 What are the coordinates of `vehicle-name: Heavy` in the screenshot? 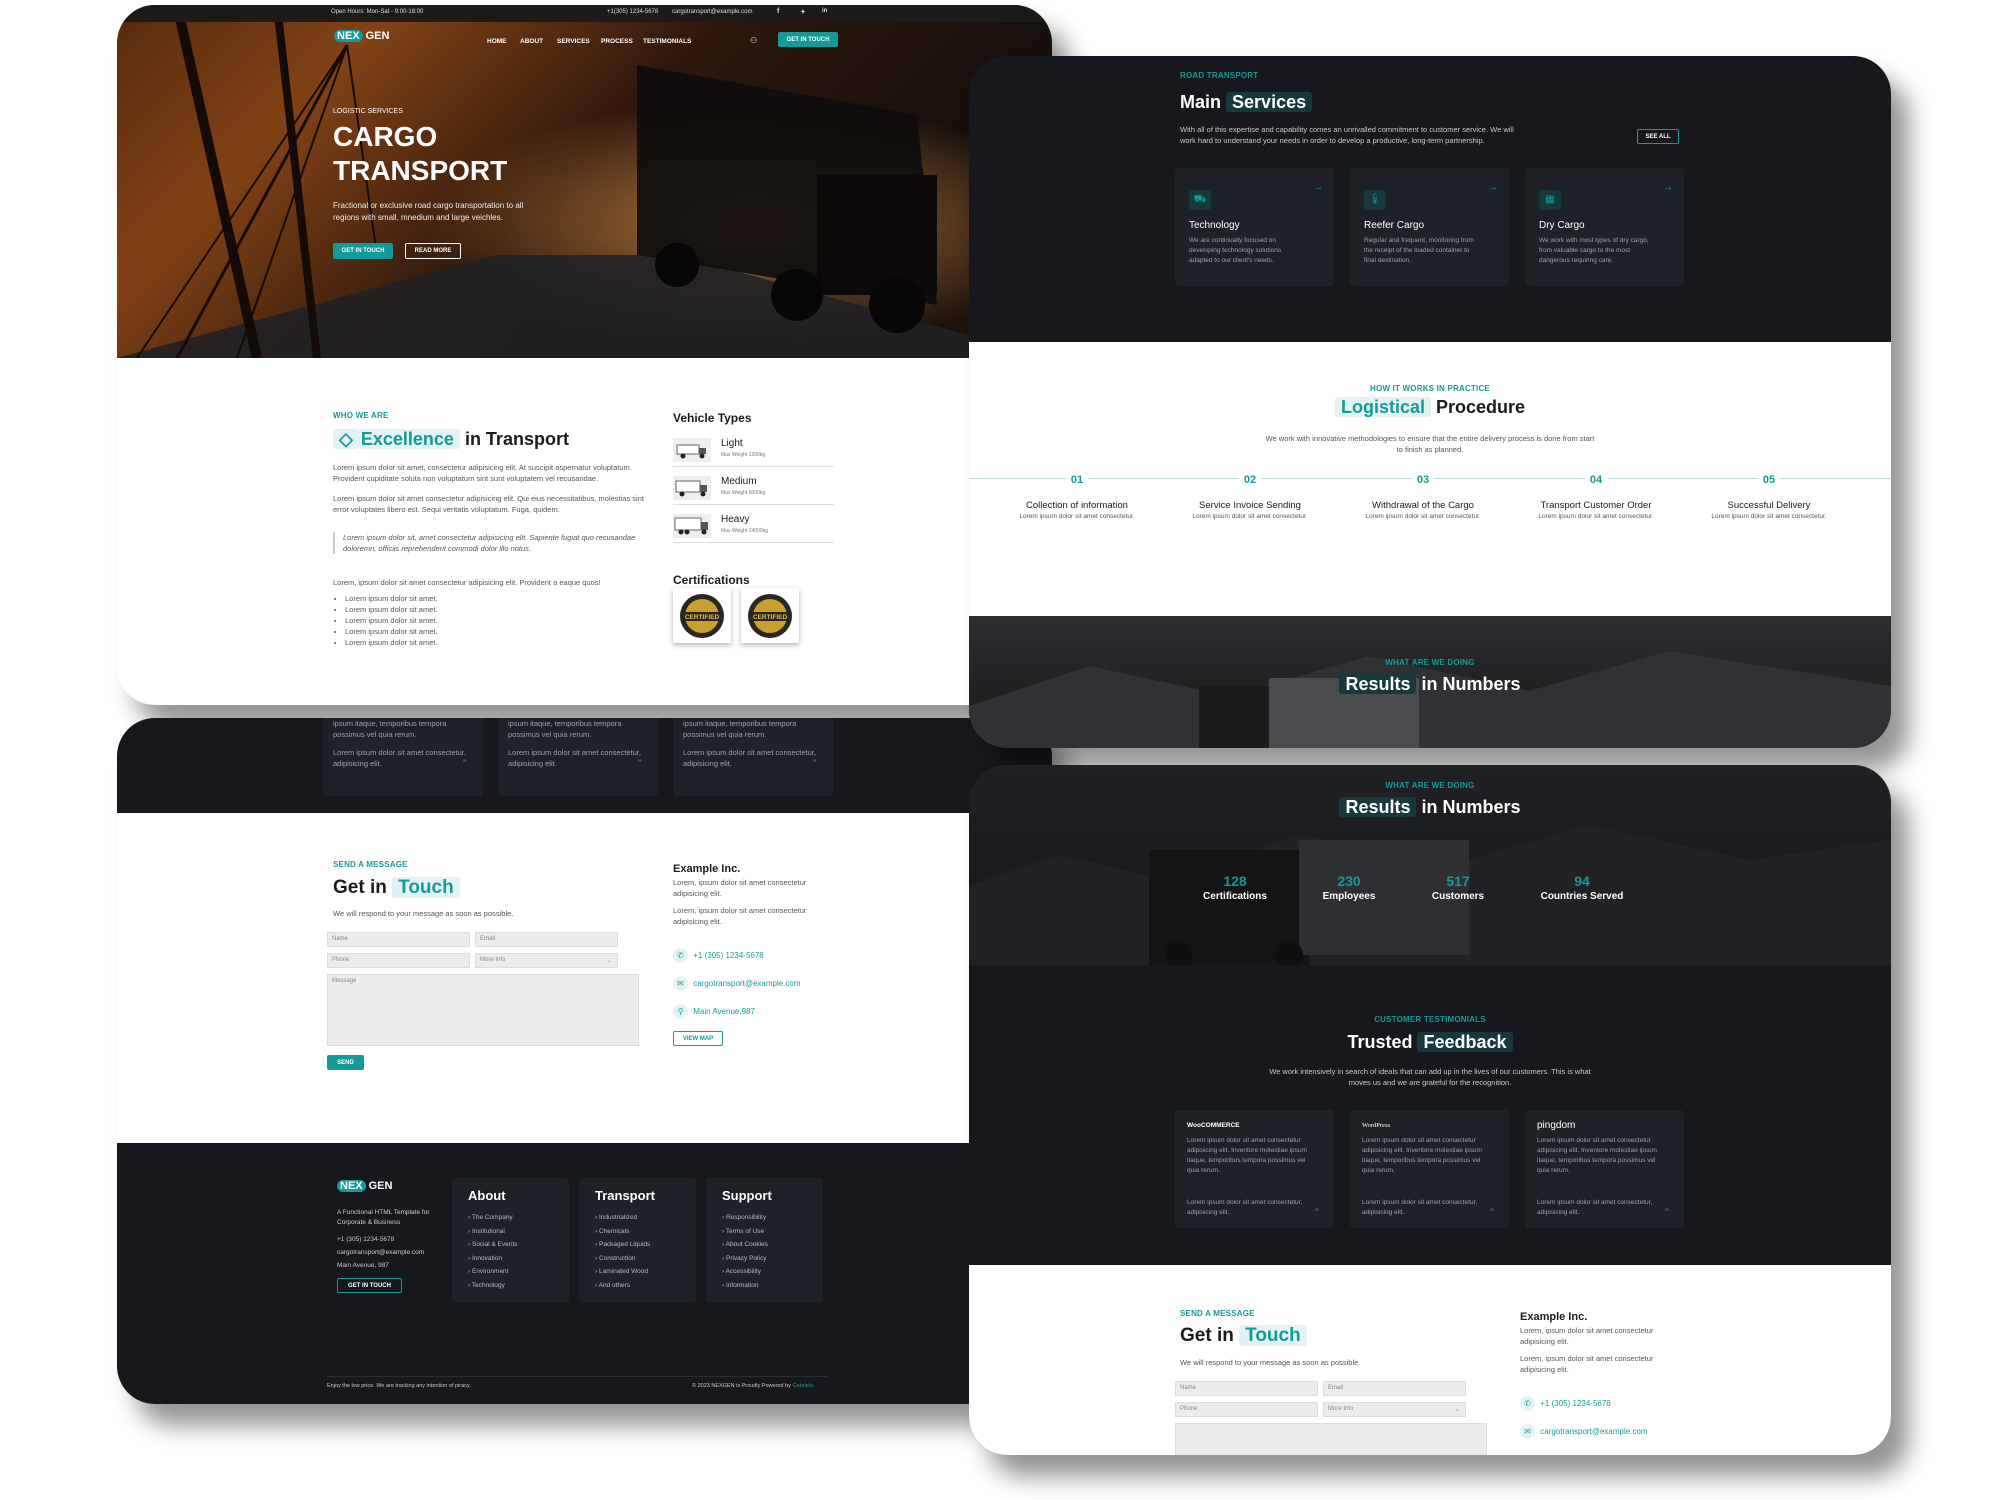 It's located at (735, 519).